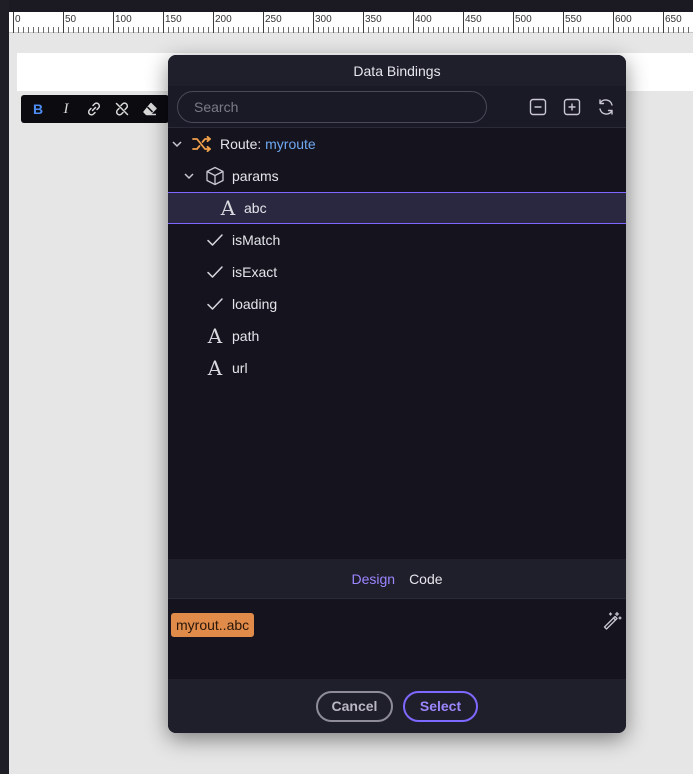 This screenshot has height=774, width=693. Describe the element at coordinates (397, 208) in the screenshot. I see `tree-row-abc: A abc` at that location.